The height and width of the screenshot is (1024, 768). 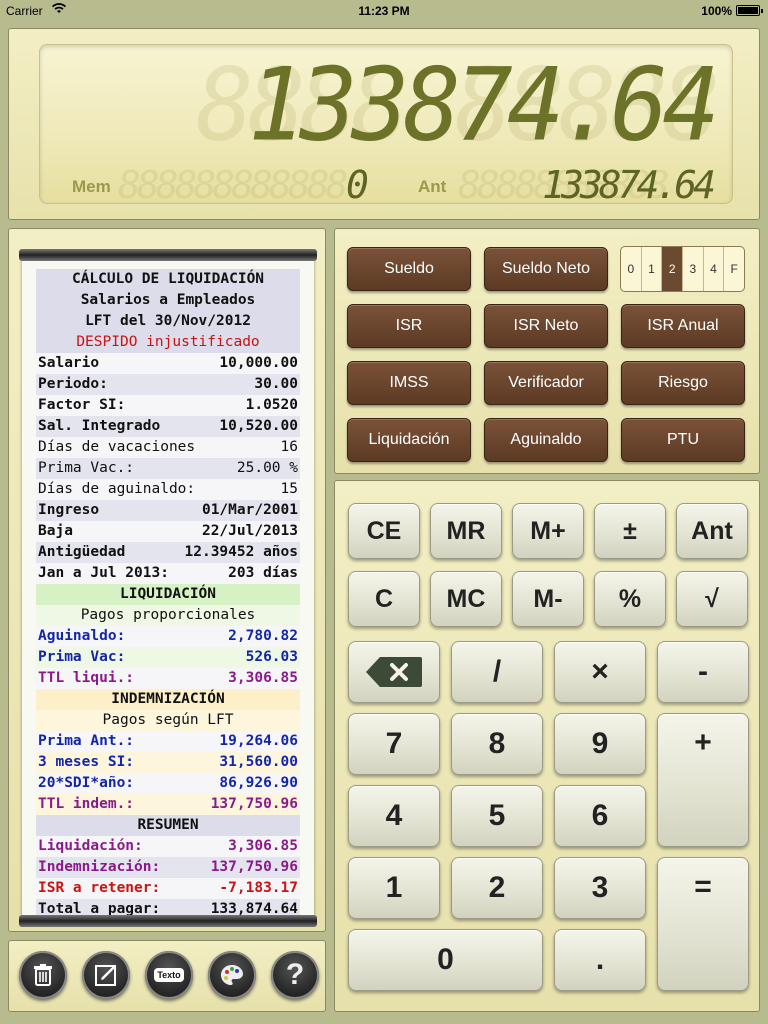 What do you see at coordinates (703, 924) in the screenshot?
I see `equals-key: =` at bounding box center [703, 924].